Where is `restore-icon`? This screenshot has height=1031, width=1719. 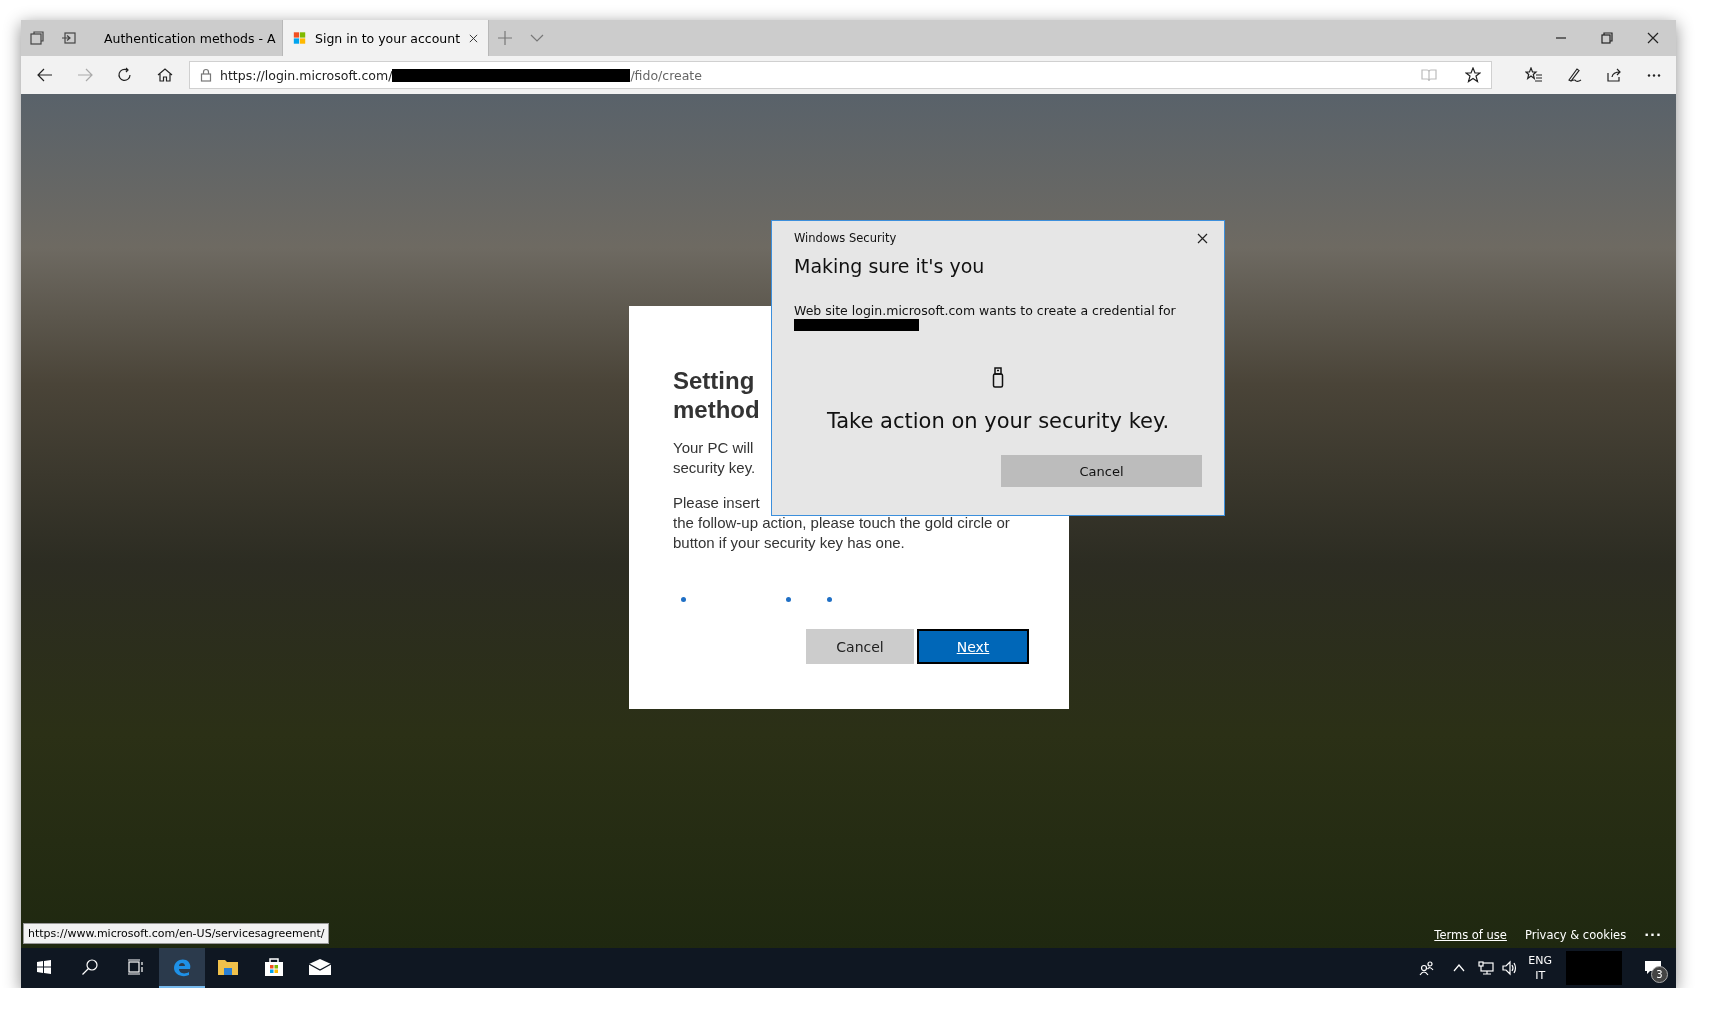 restore-icon is located at coordinates (1607, 38).